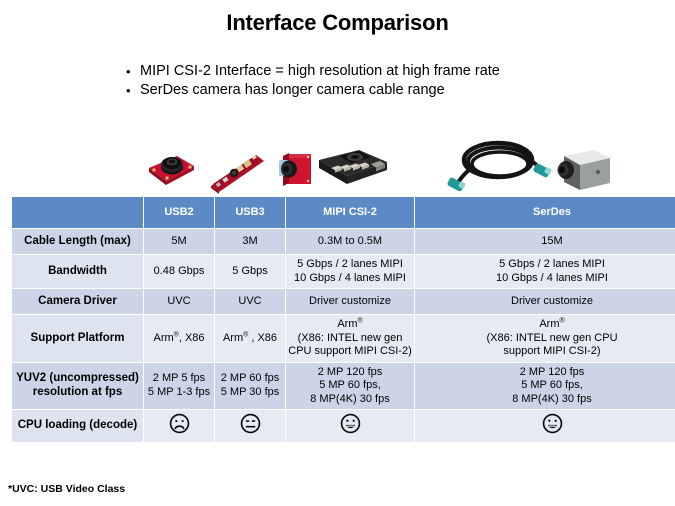 This screenshot has height=506, width=675. What do you see at coordinates (350, 301) in the screenshot?
I see `cell-camera-driver-mipi: Driver customize` at bounding box center [350, 301].